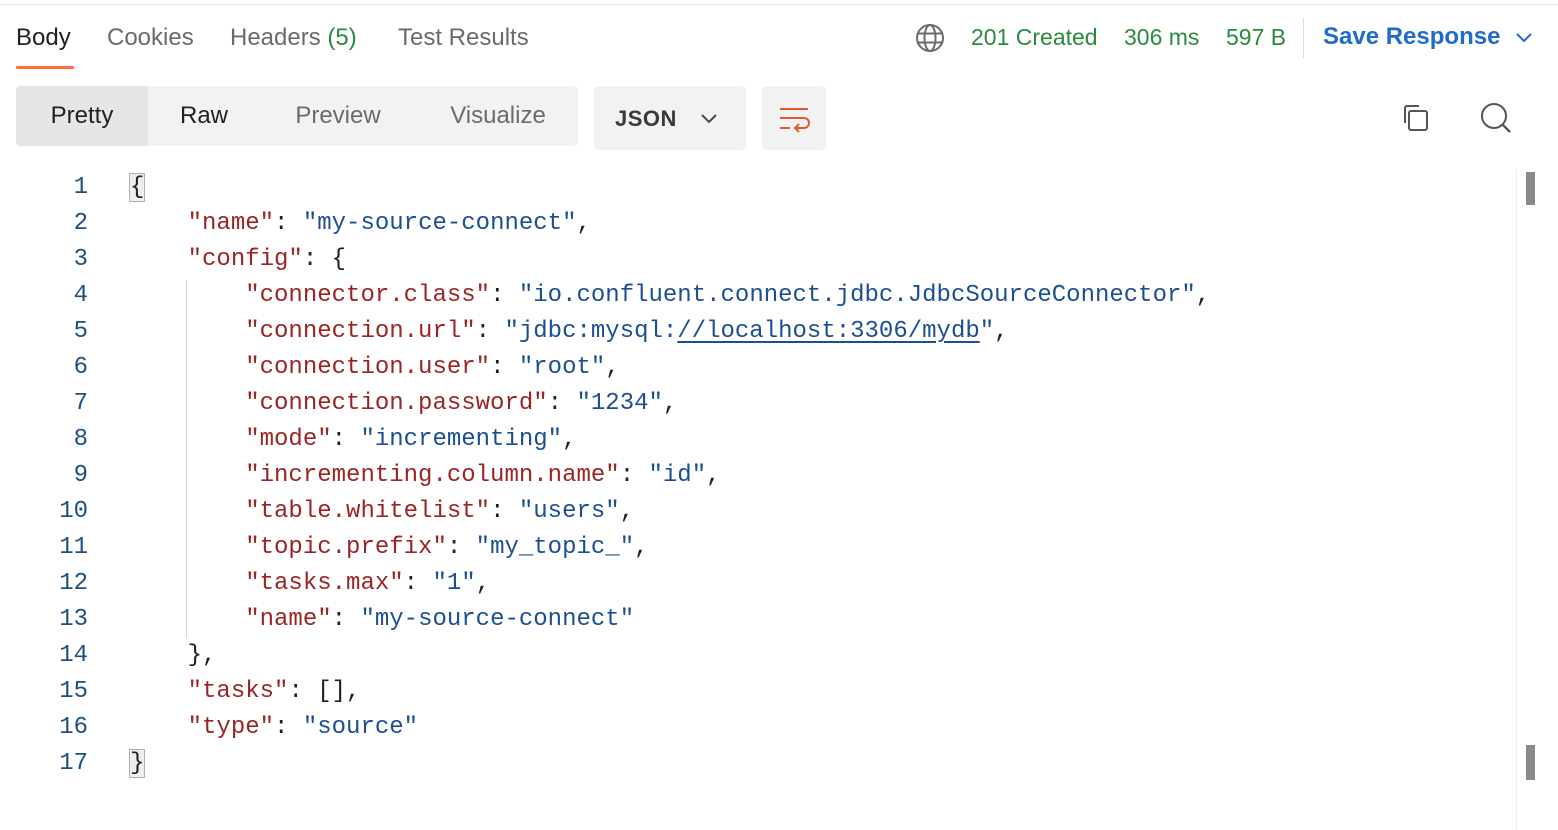  What do you see at coordinates (750, 404) in the screenshot?
I see `code-line: 7 "connection.password": "1234",` at bounding box center [750, 404].